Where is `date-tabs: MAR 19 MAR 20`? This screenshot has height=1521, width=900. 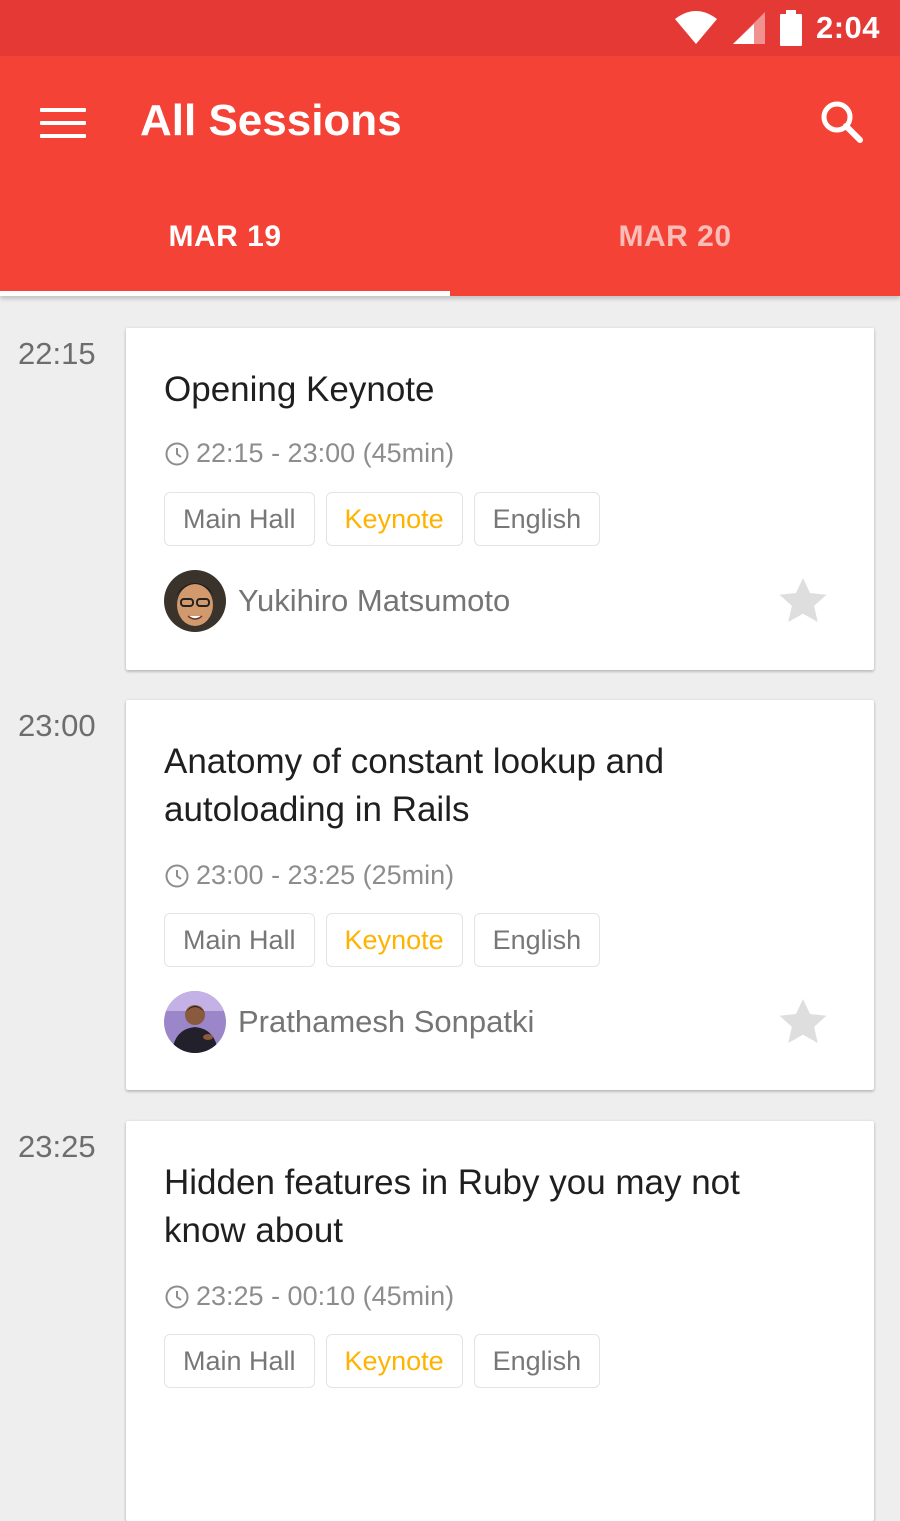
date-tabs: MAR 19 MAR 20 is located at coordinates (450, 241).